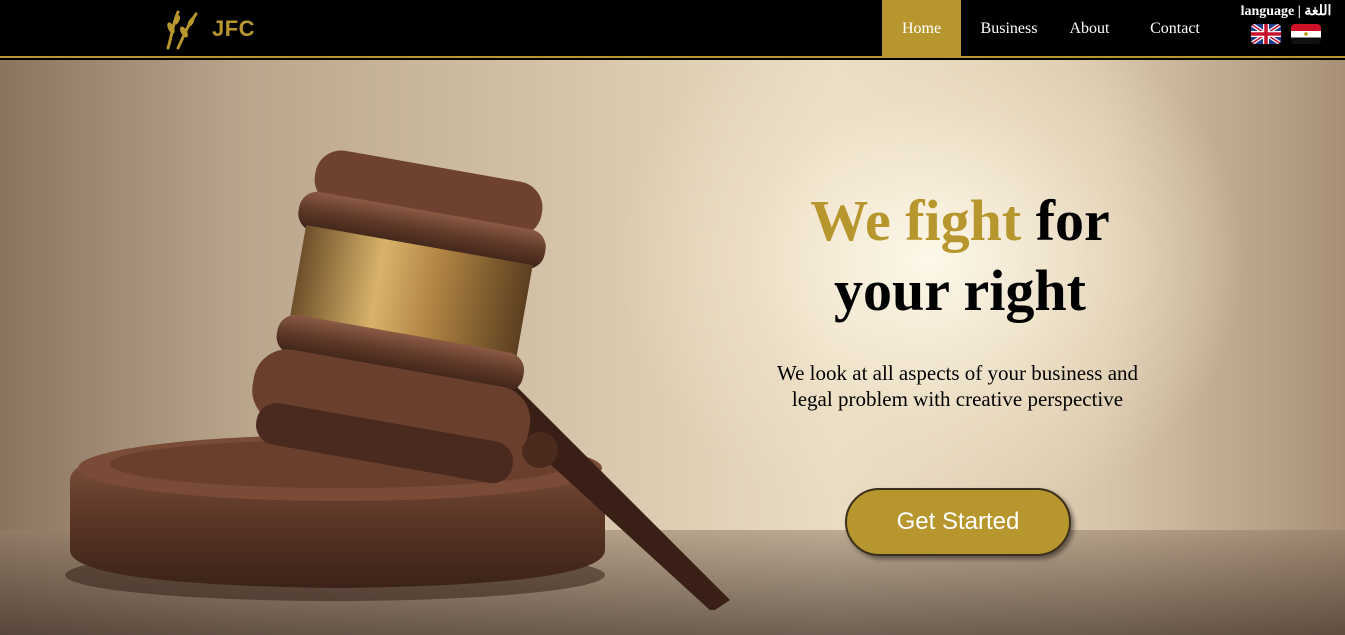 This screenshot has width=1345, height=635. Describe the element at coordinates (1065, 220) in the screenshot. I see `hero-title-rest: for` at that location.